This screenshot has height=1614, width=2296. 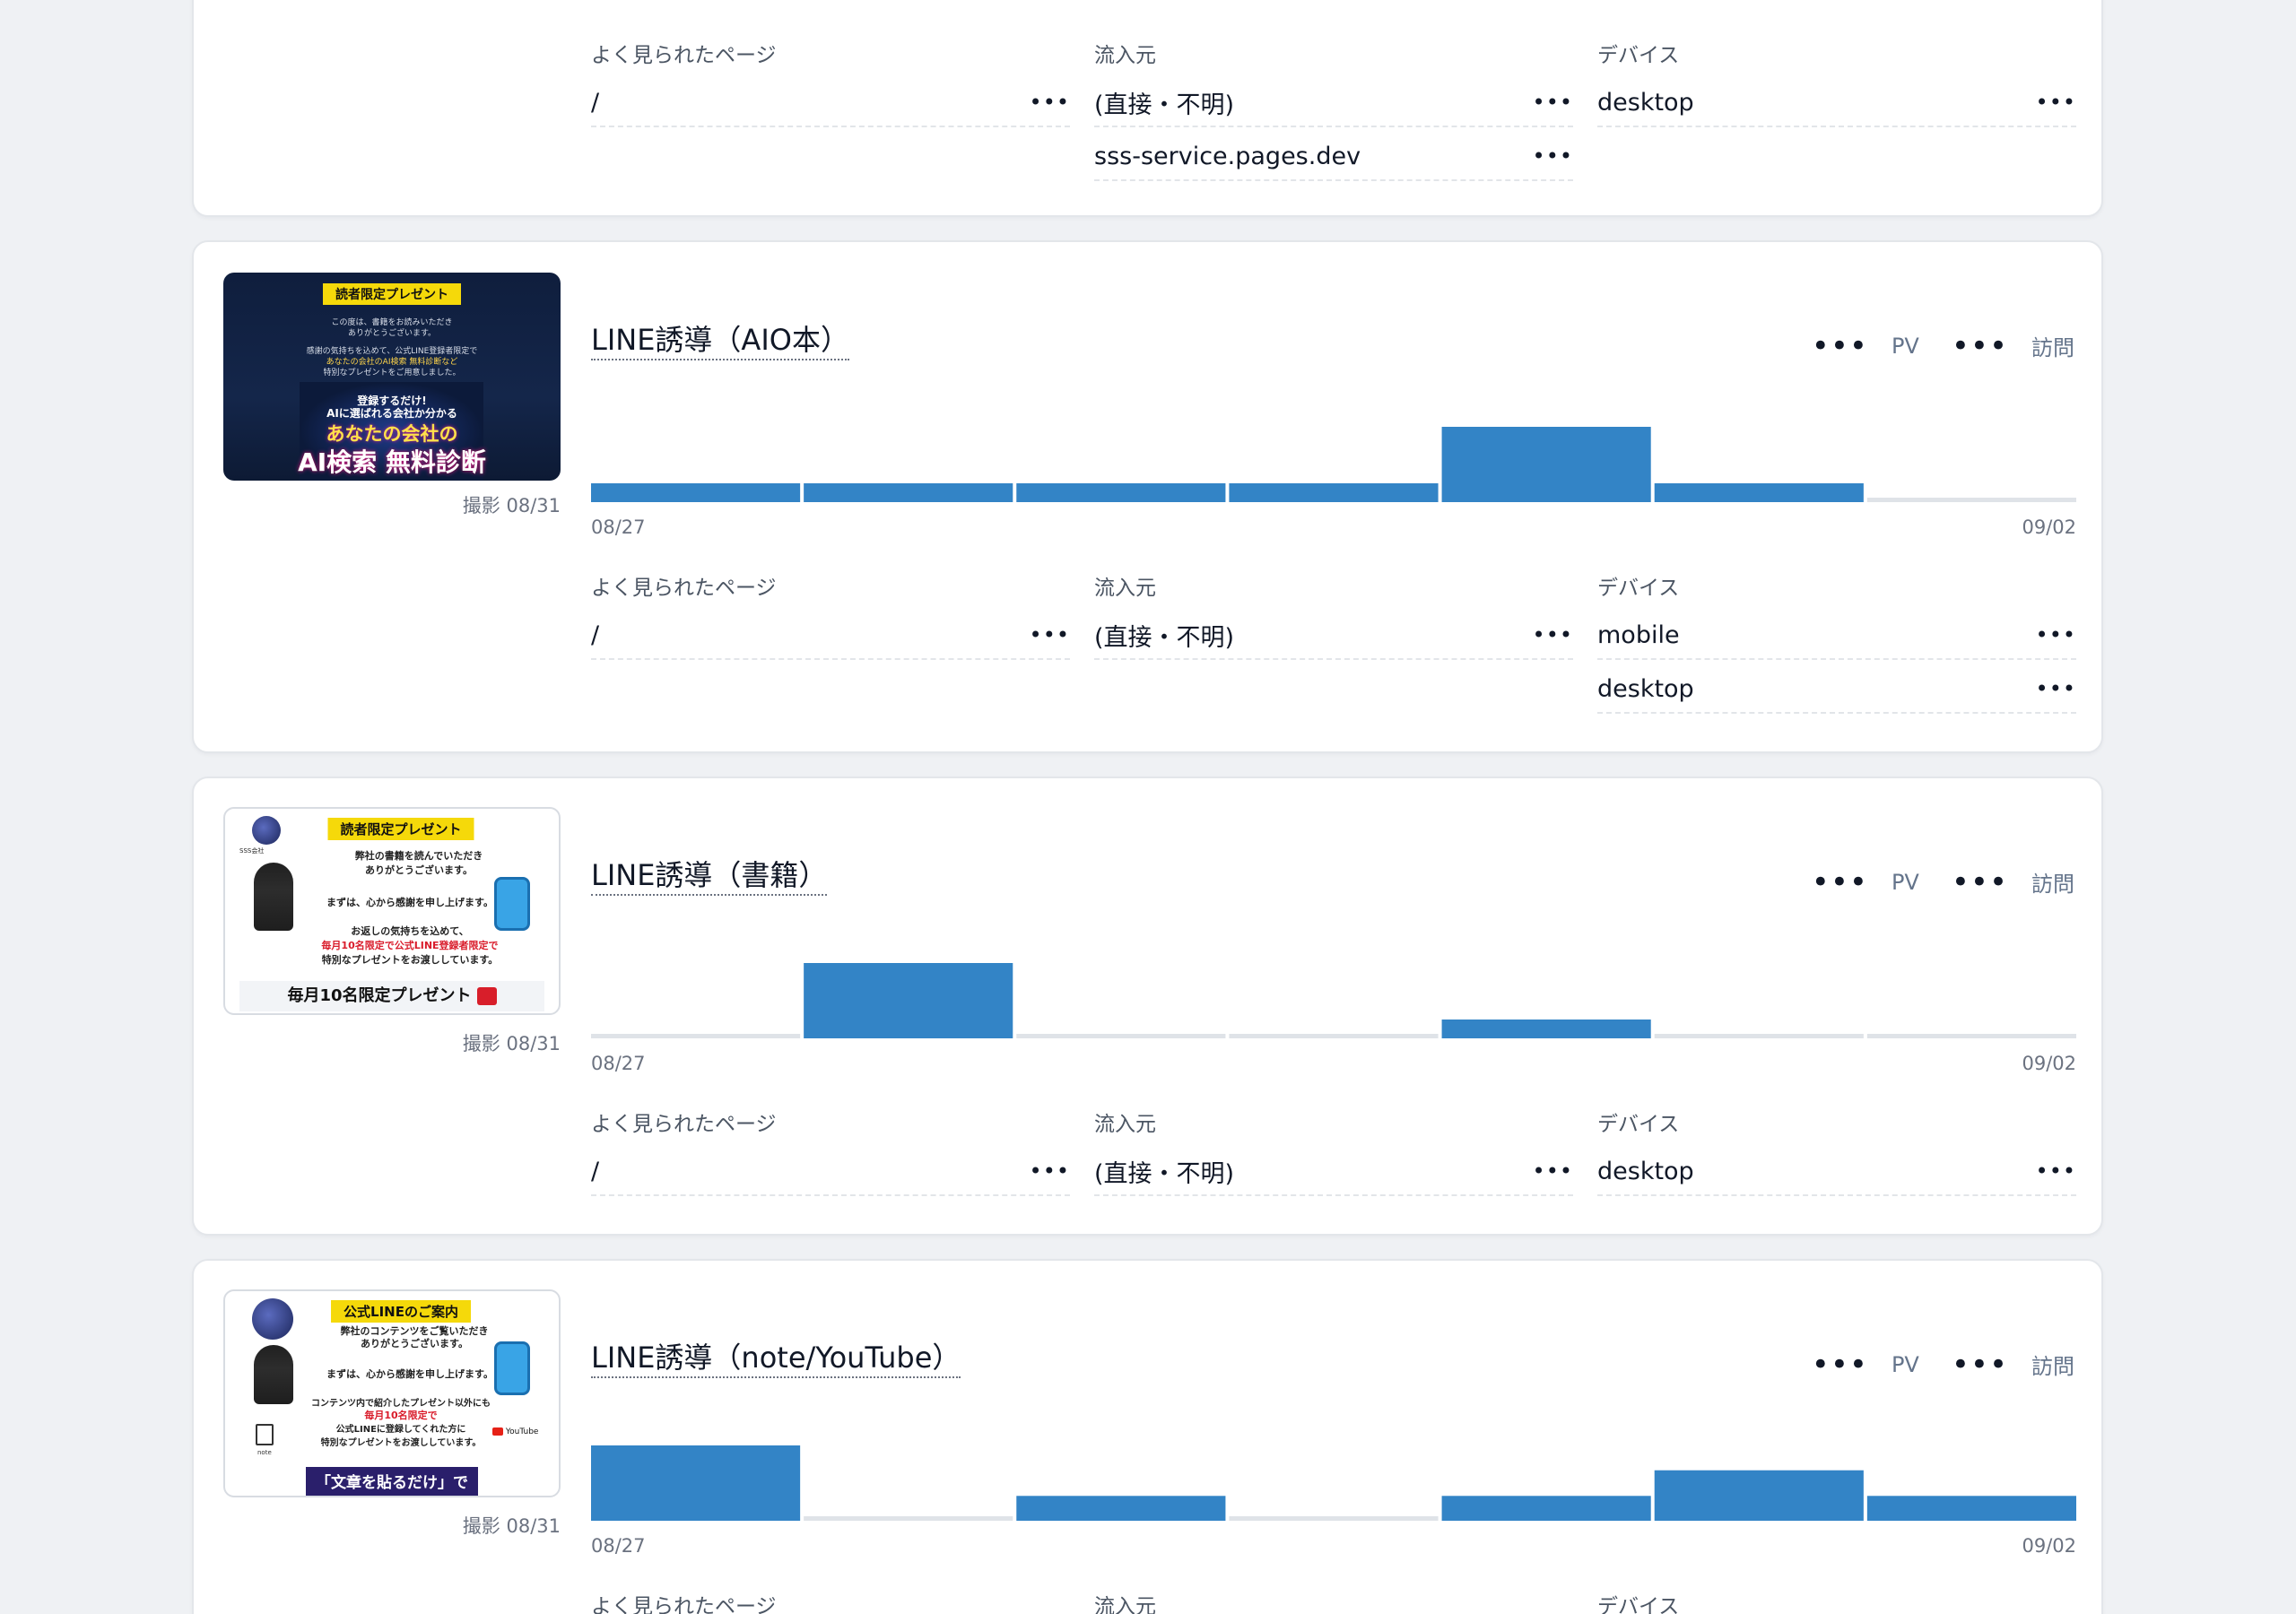 I want to click on thumbnail-headline: AI検索 無料診断, so click(x=392, y=462).